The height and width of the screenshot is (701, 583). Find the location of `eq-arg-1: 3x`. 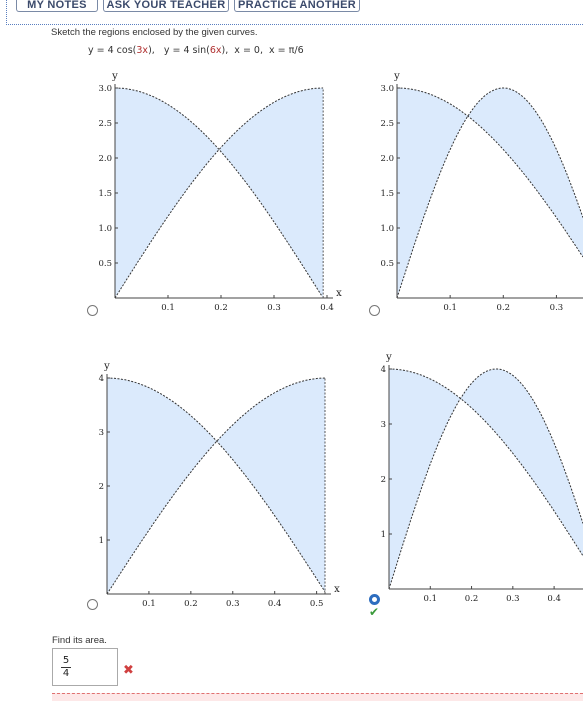

eq-arg-1: 3x is located at coordinates (142, 50).